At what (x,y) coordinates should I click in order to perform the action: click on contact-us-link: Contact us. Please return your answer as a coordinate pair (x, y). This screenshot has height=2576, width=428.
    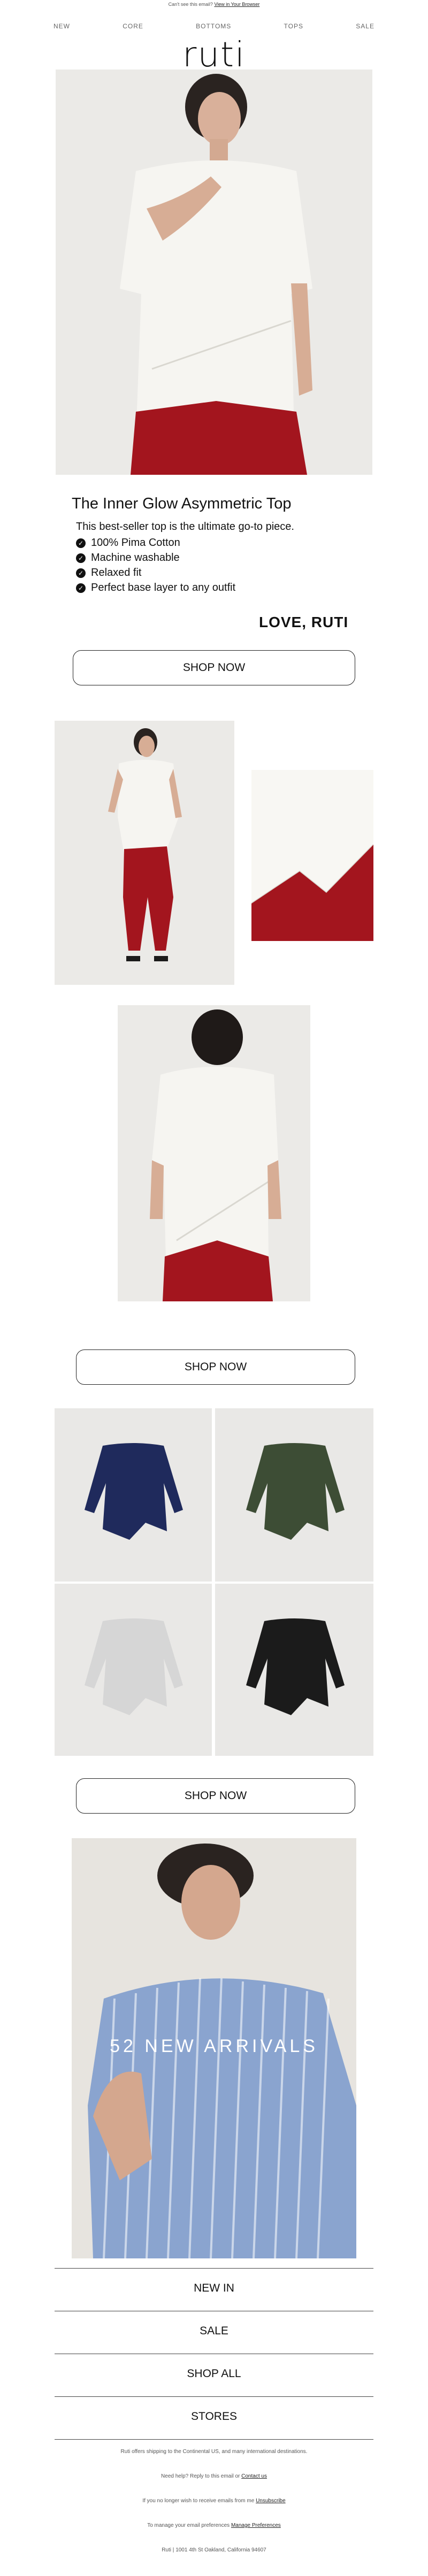
    Looking at the image, I should click on (254, 2476).